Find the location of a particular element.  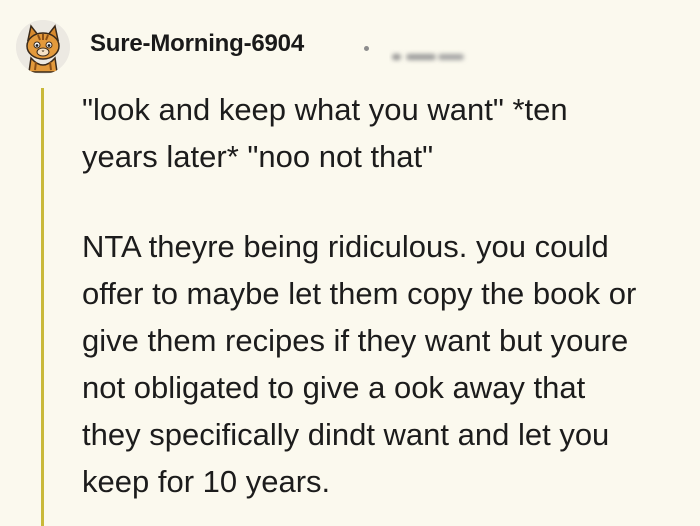

blurred-timestamp-icon is located at coordinates (428, 57).